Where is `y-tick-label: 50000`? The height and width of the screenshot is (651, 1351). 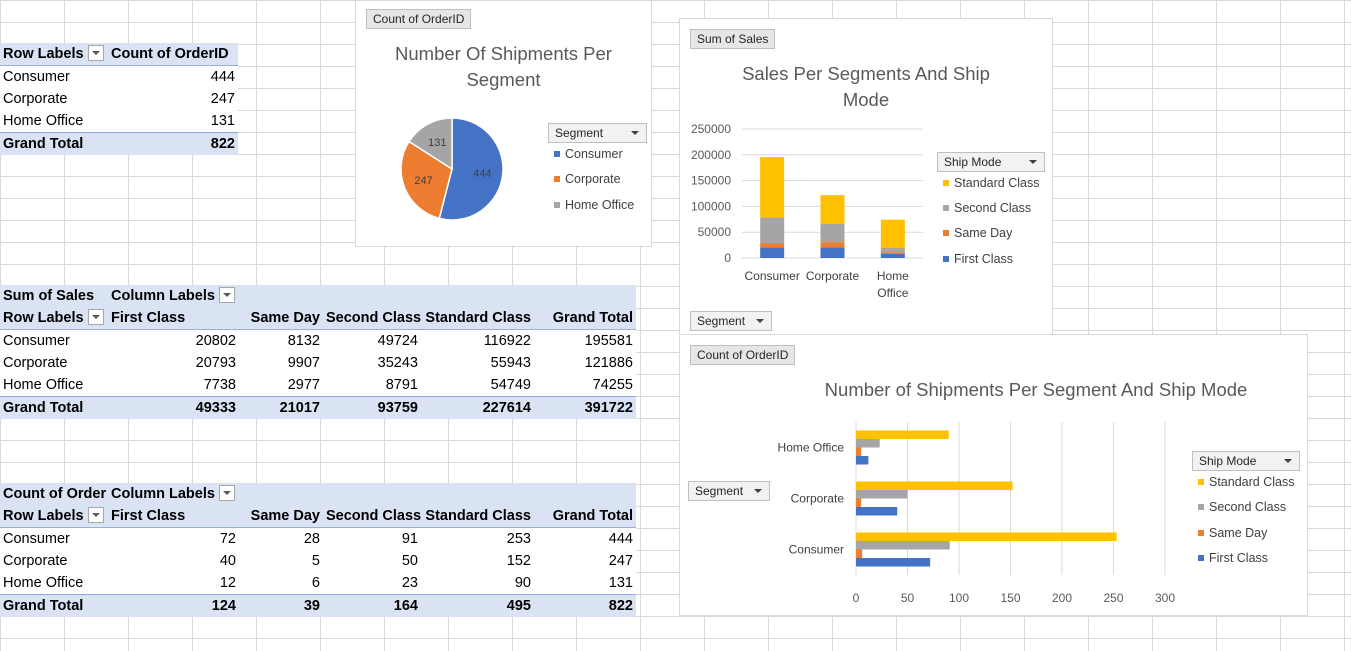
y-tick-label: 50000 is located at coordinates (715, 232).